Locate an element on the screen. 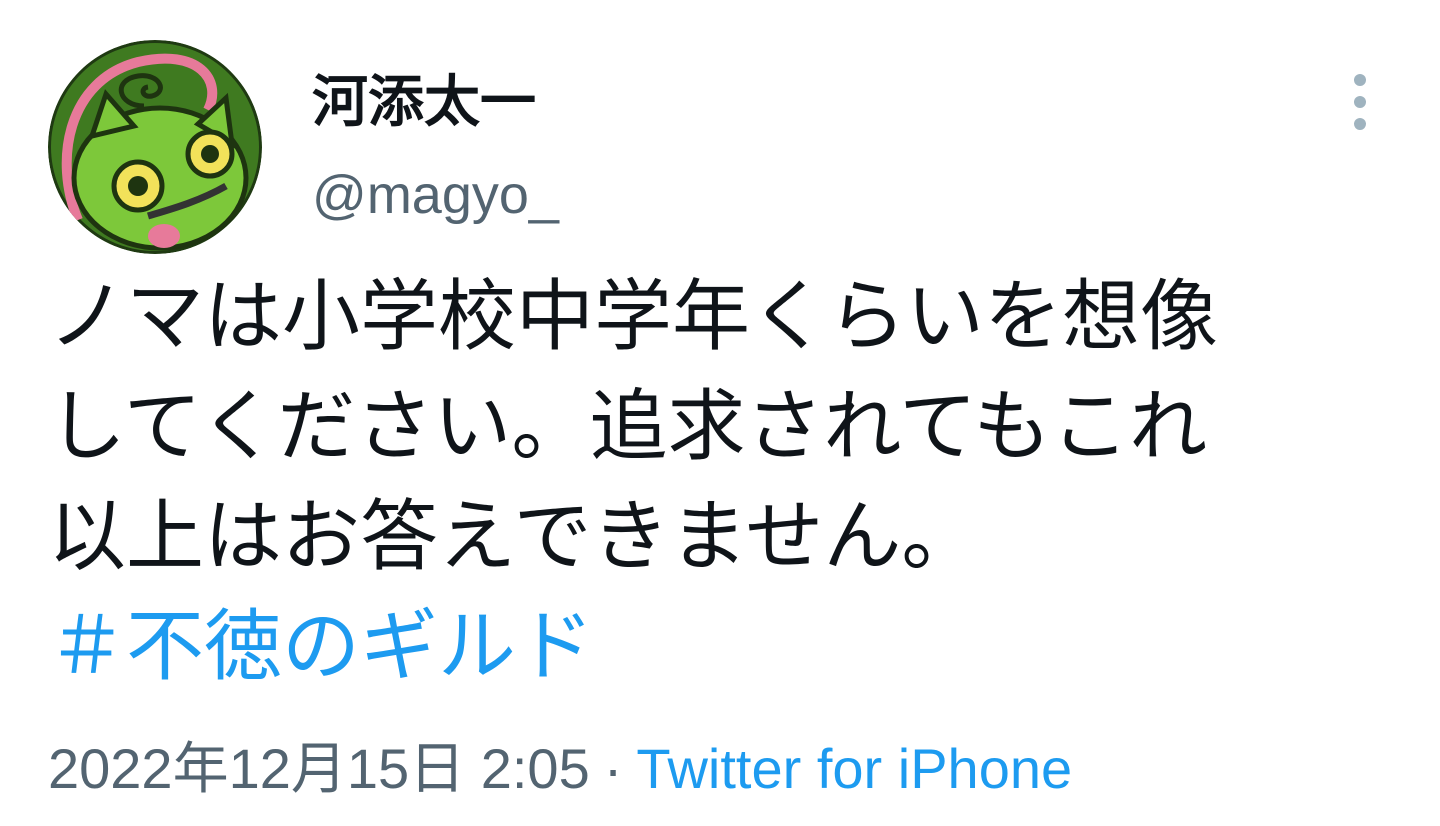  tweet-meta: 2022年12月15日 2:05 · Twitter for iPhone is located at coordinates (560, 769).